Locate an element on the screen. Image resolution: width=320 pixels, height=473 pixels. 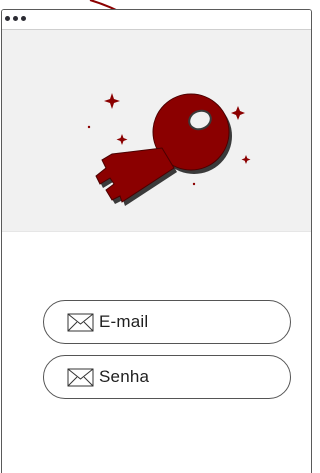
window-titlebar is located at coordinates (156, 20).